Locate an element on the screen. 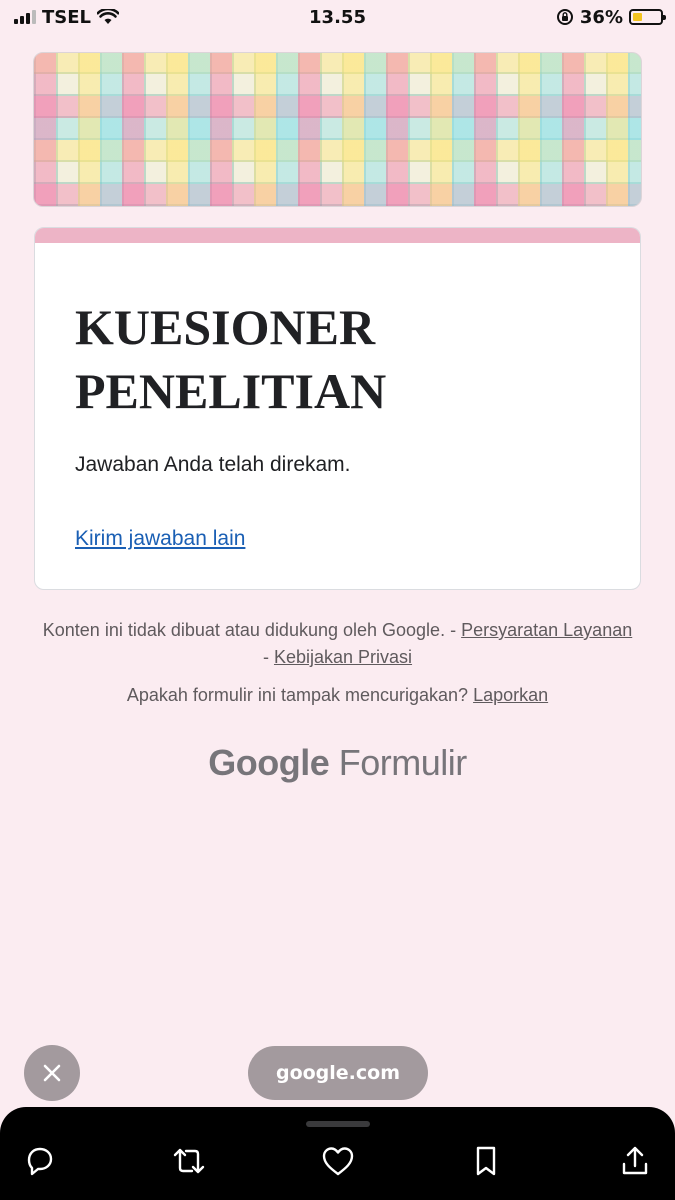 Image resolution: width=675 pixels, height=1200 pixels. retweet-icon is located at coordinates (188, 1161).